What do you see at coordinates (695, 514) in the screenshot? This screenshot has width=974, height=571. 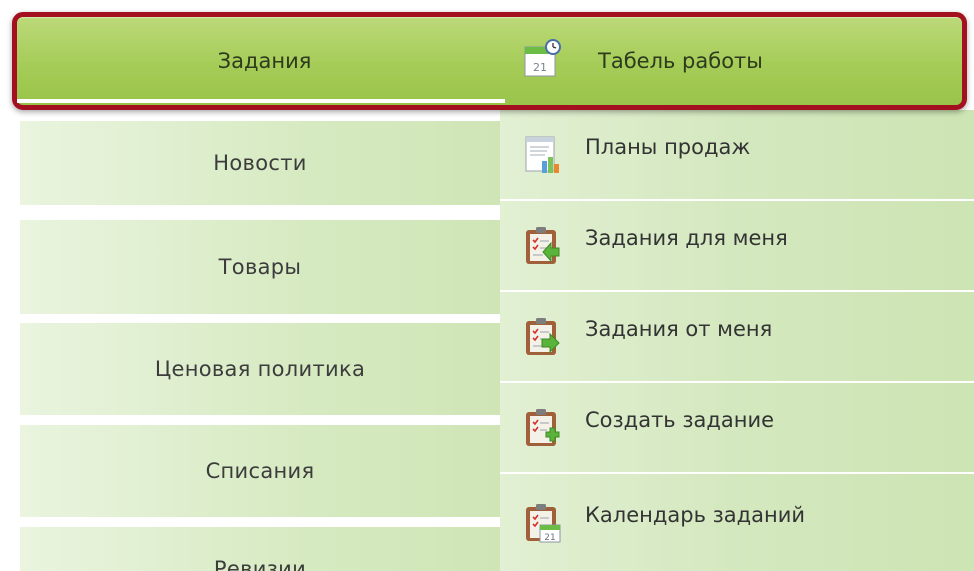 I see `submenu-item-label: Календарь заданий` at bounding box center [695, 514].